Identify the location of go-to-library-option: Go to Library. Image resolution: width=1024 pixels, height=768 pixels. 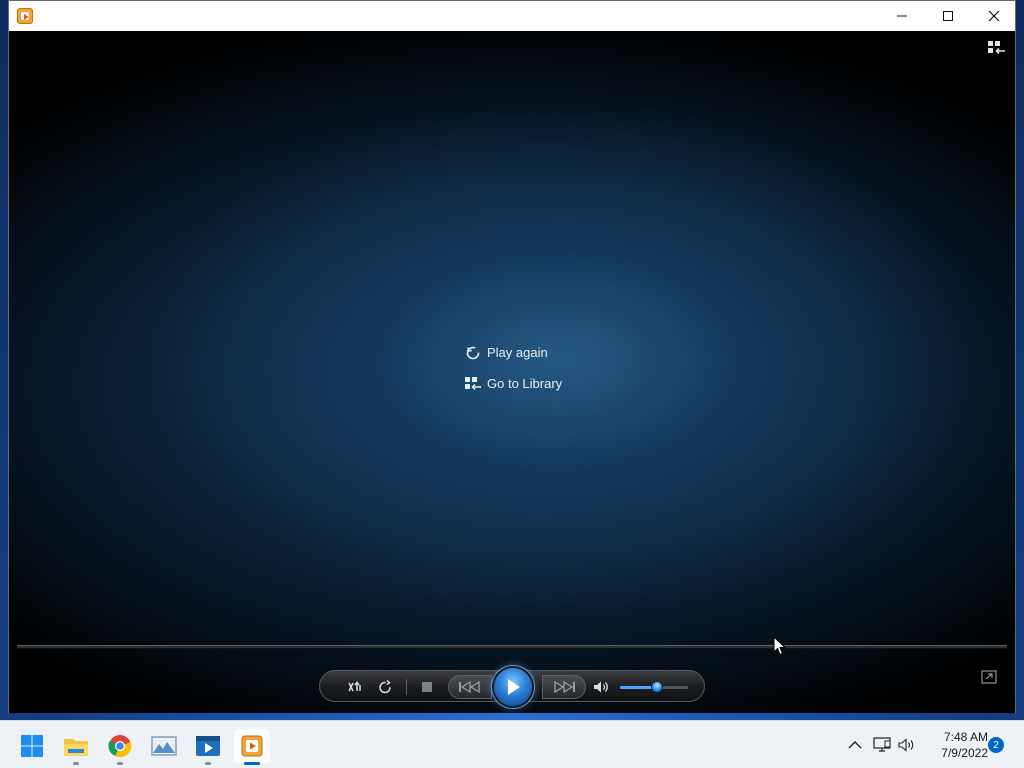
(510, 383).